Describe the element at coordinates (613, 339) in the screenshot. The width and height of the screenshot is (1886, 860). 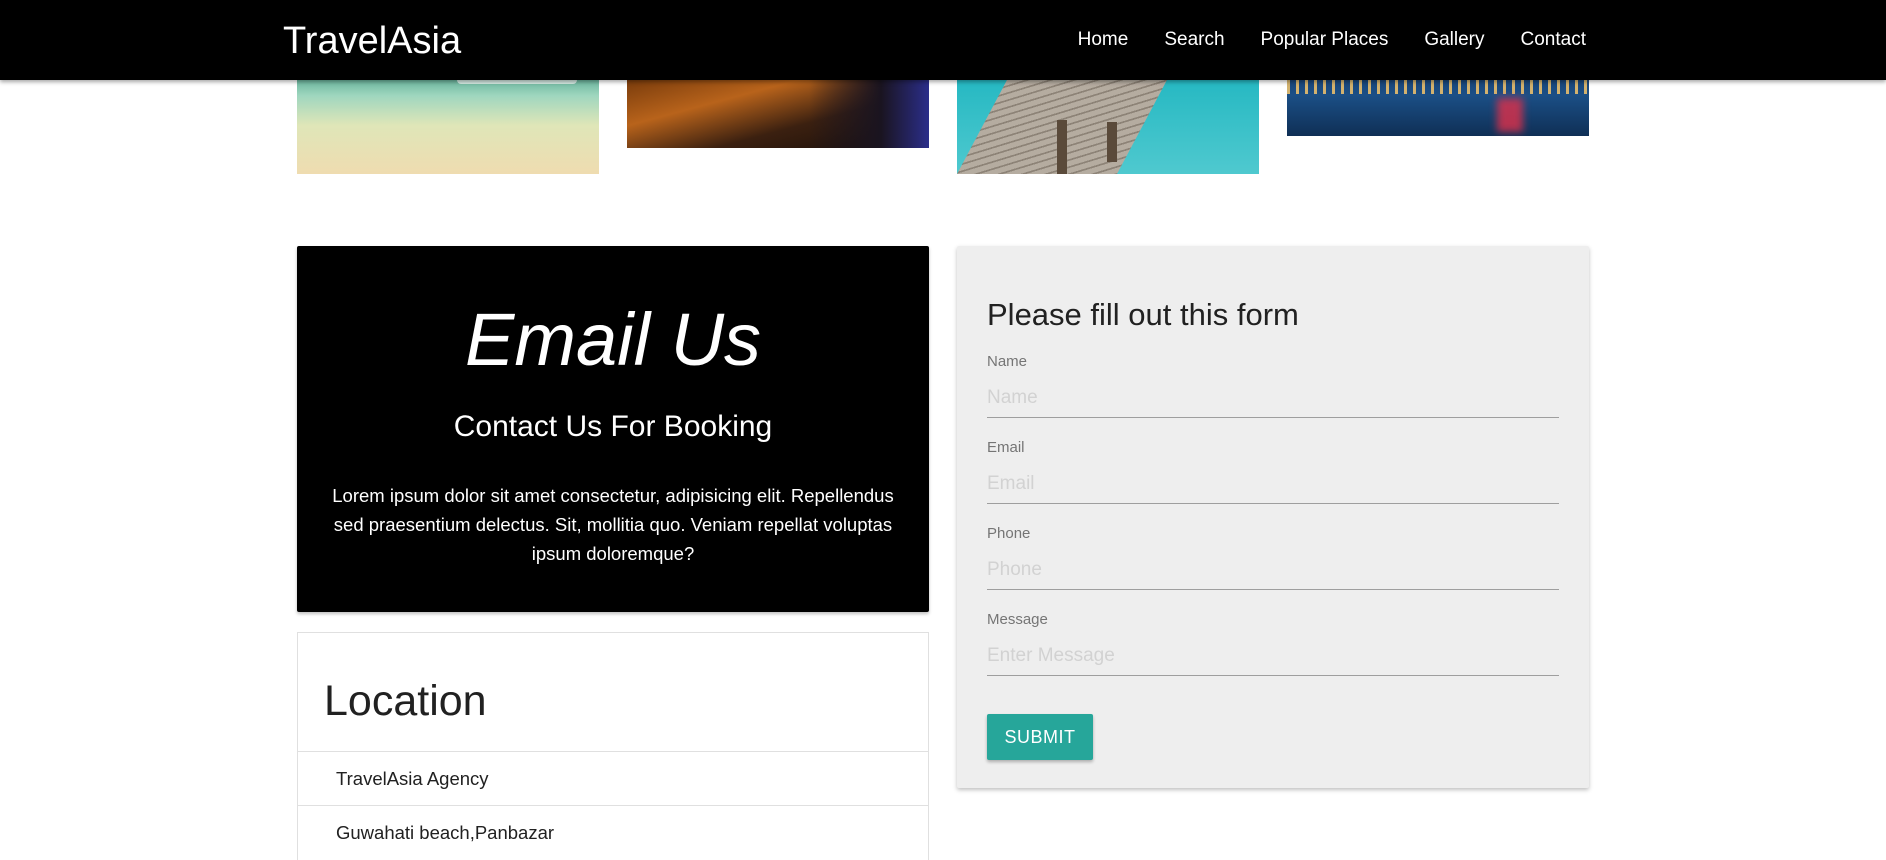
I see `email-us-title: Email Us` at that location.